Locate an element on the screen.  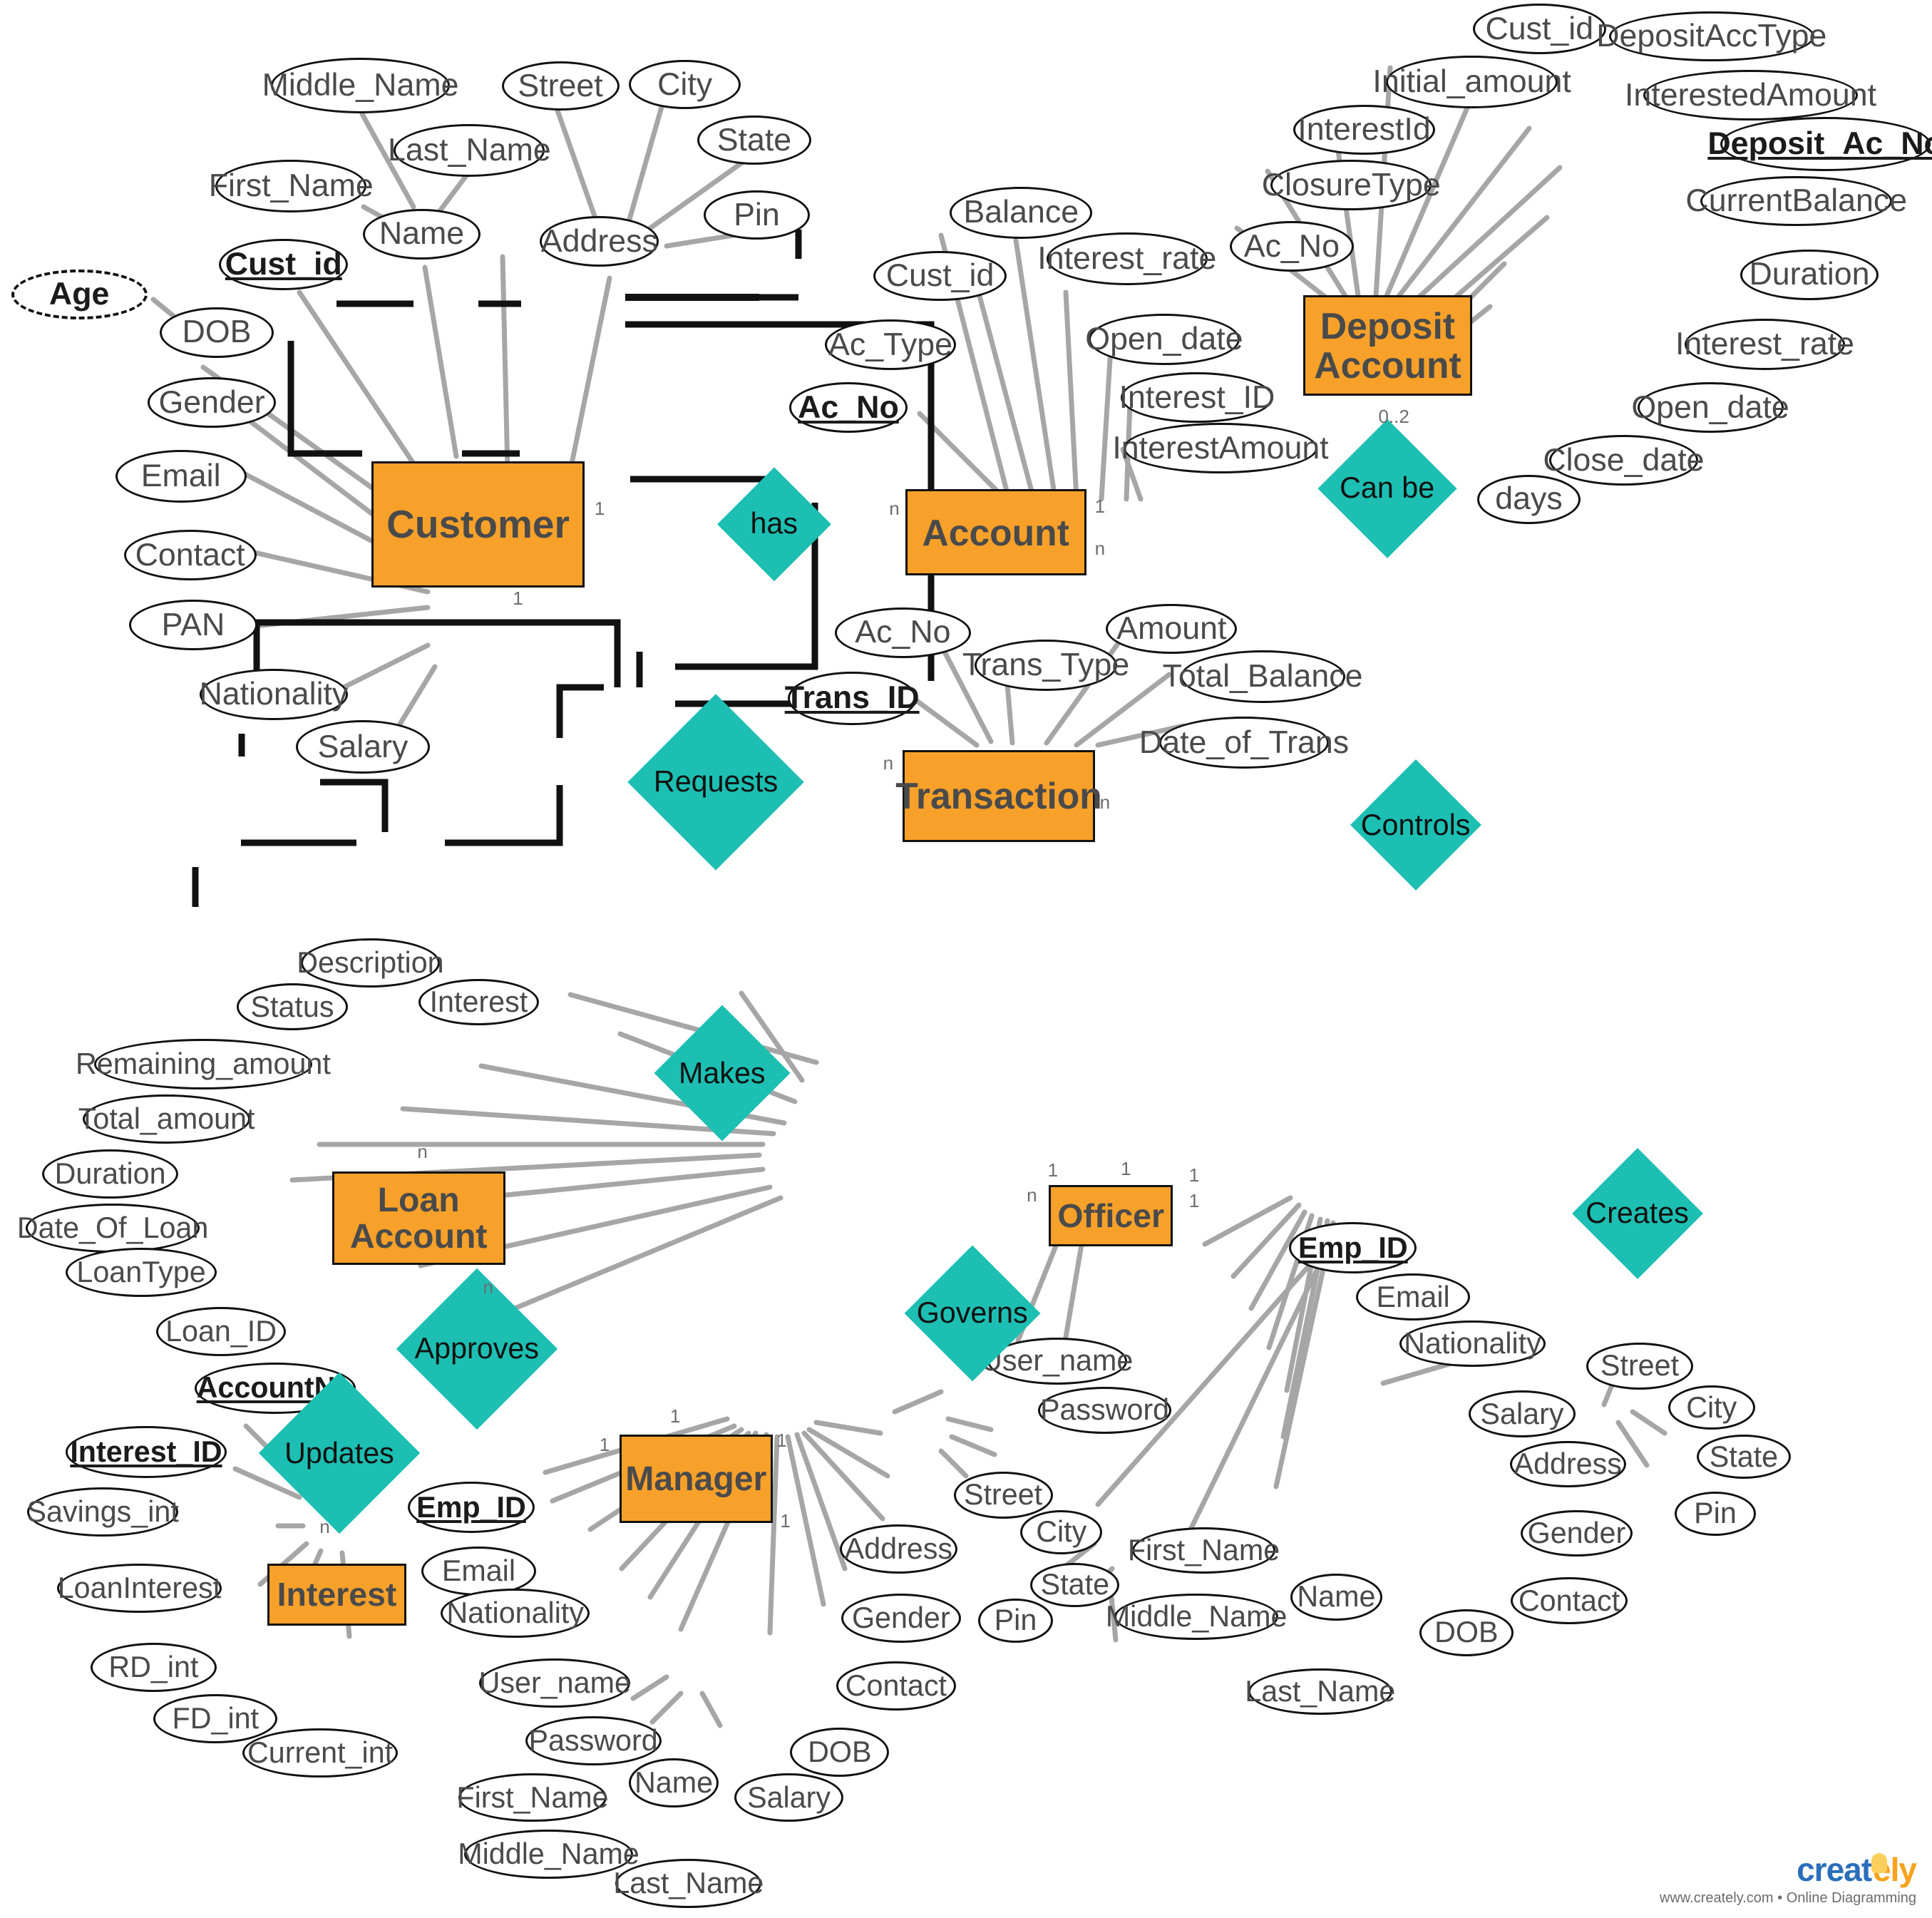
entity-account: Account is located at coordinates (996, 532).